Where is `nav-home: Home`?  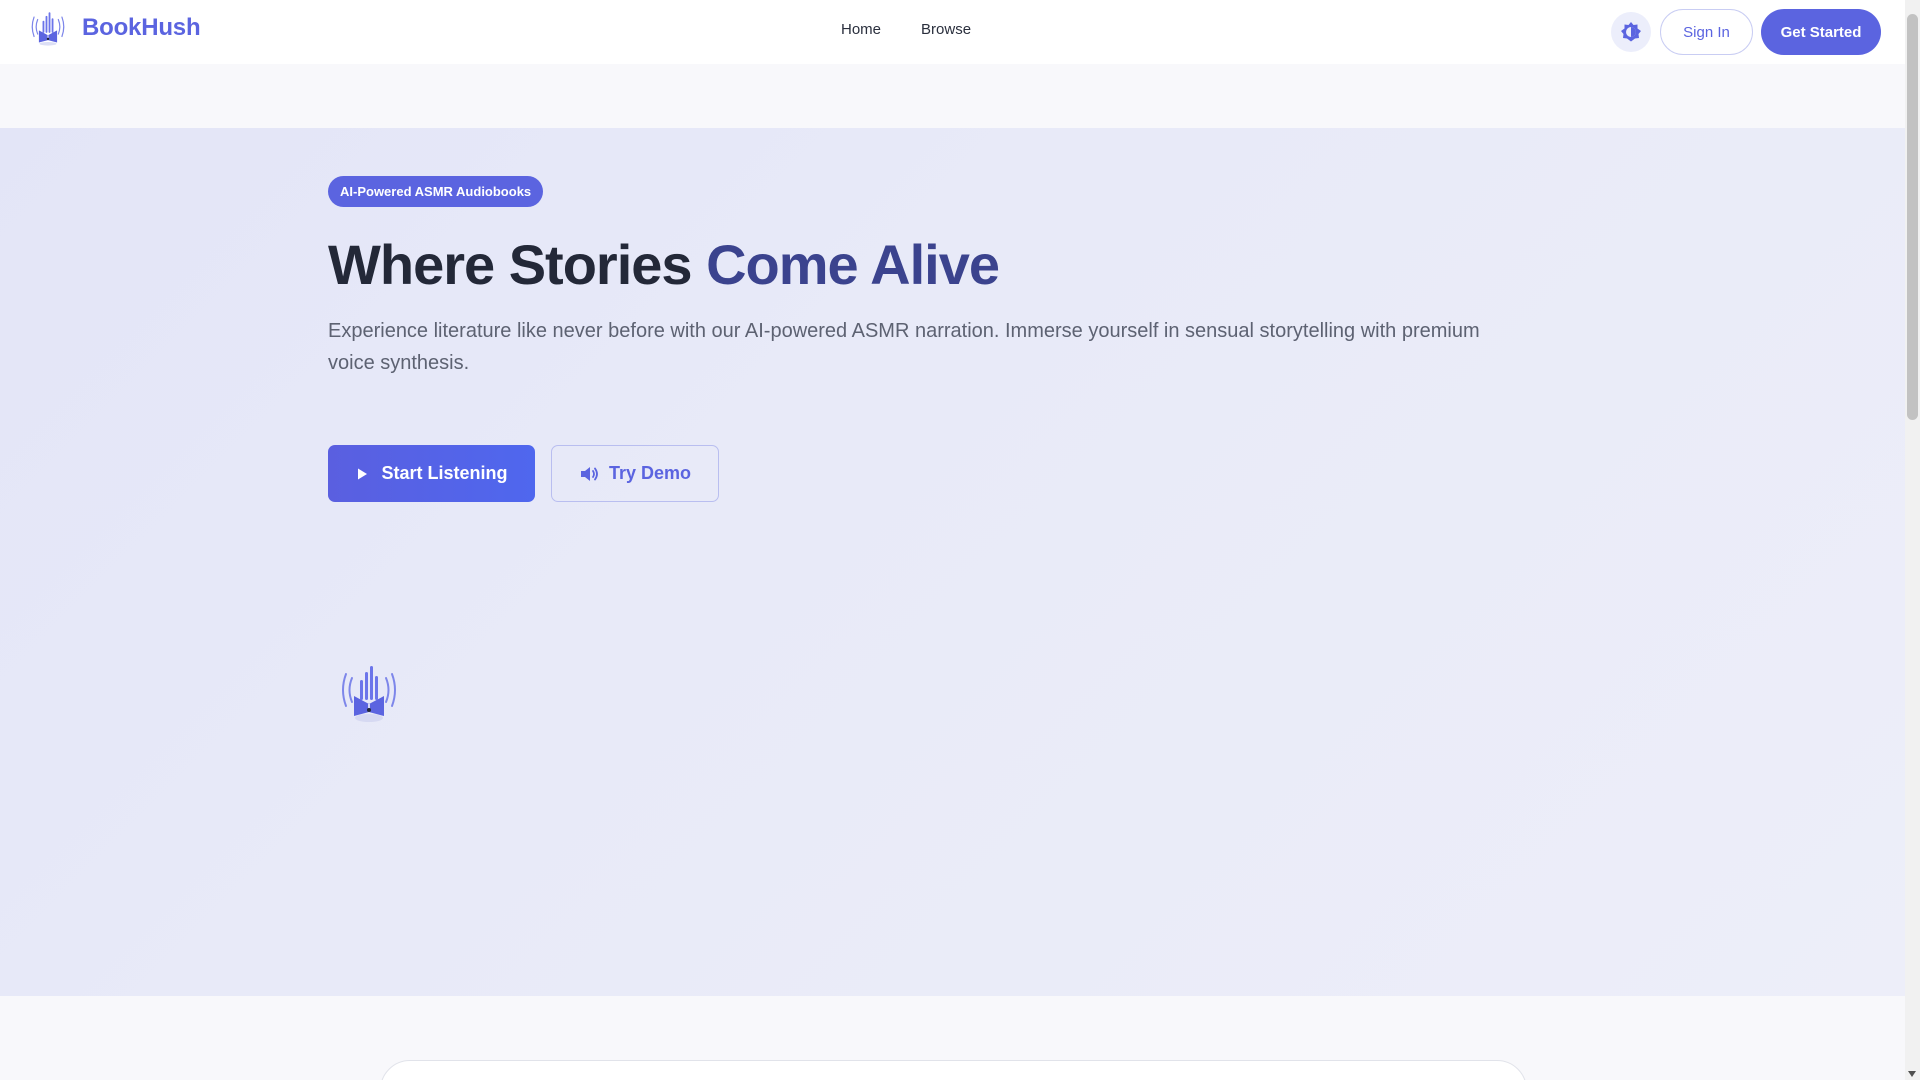 nav-home: Home is located at coordinates (861, 29).